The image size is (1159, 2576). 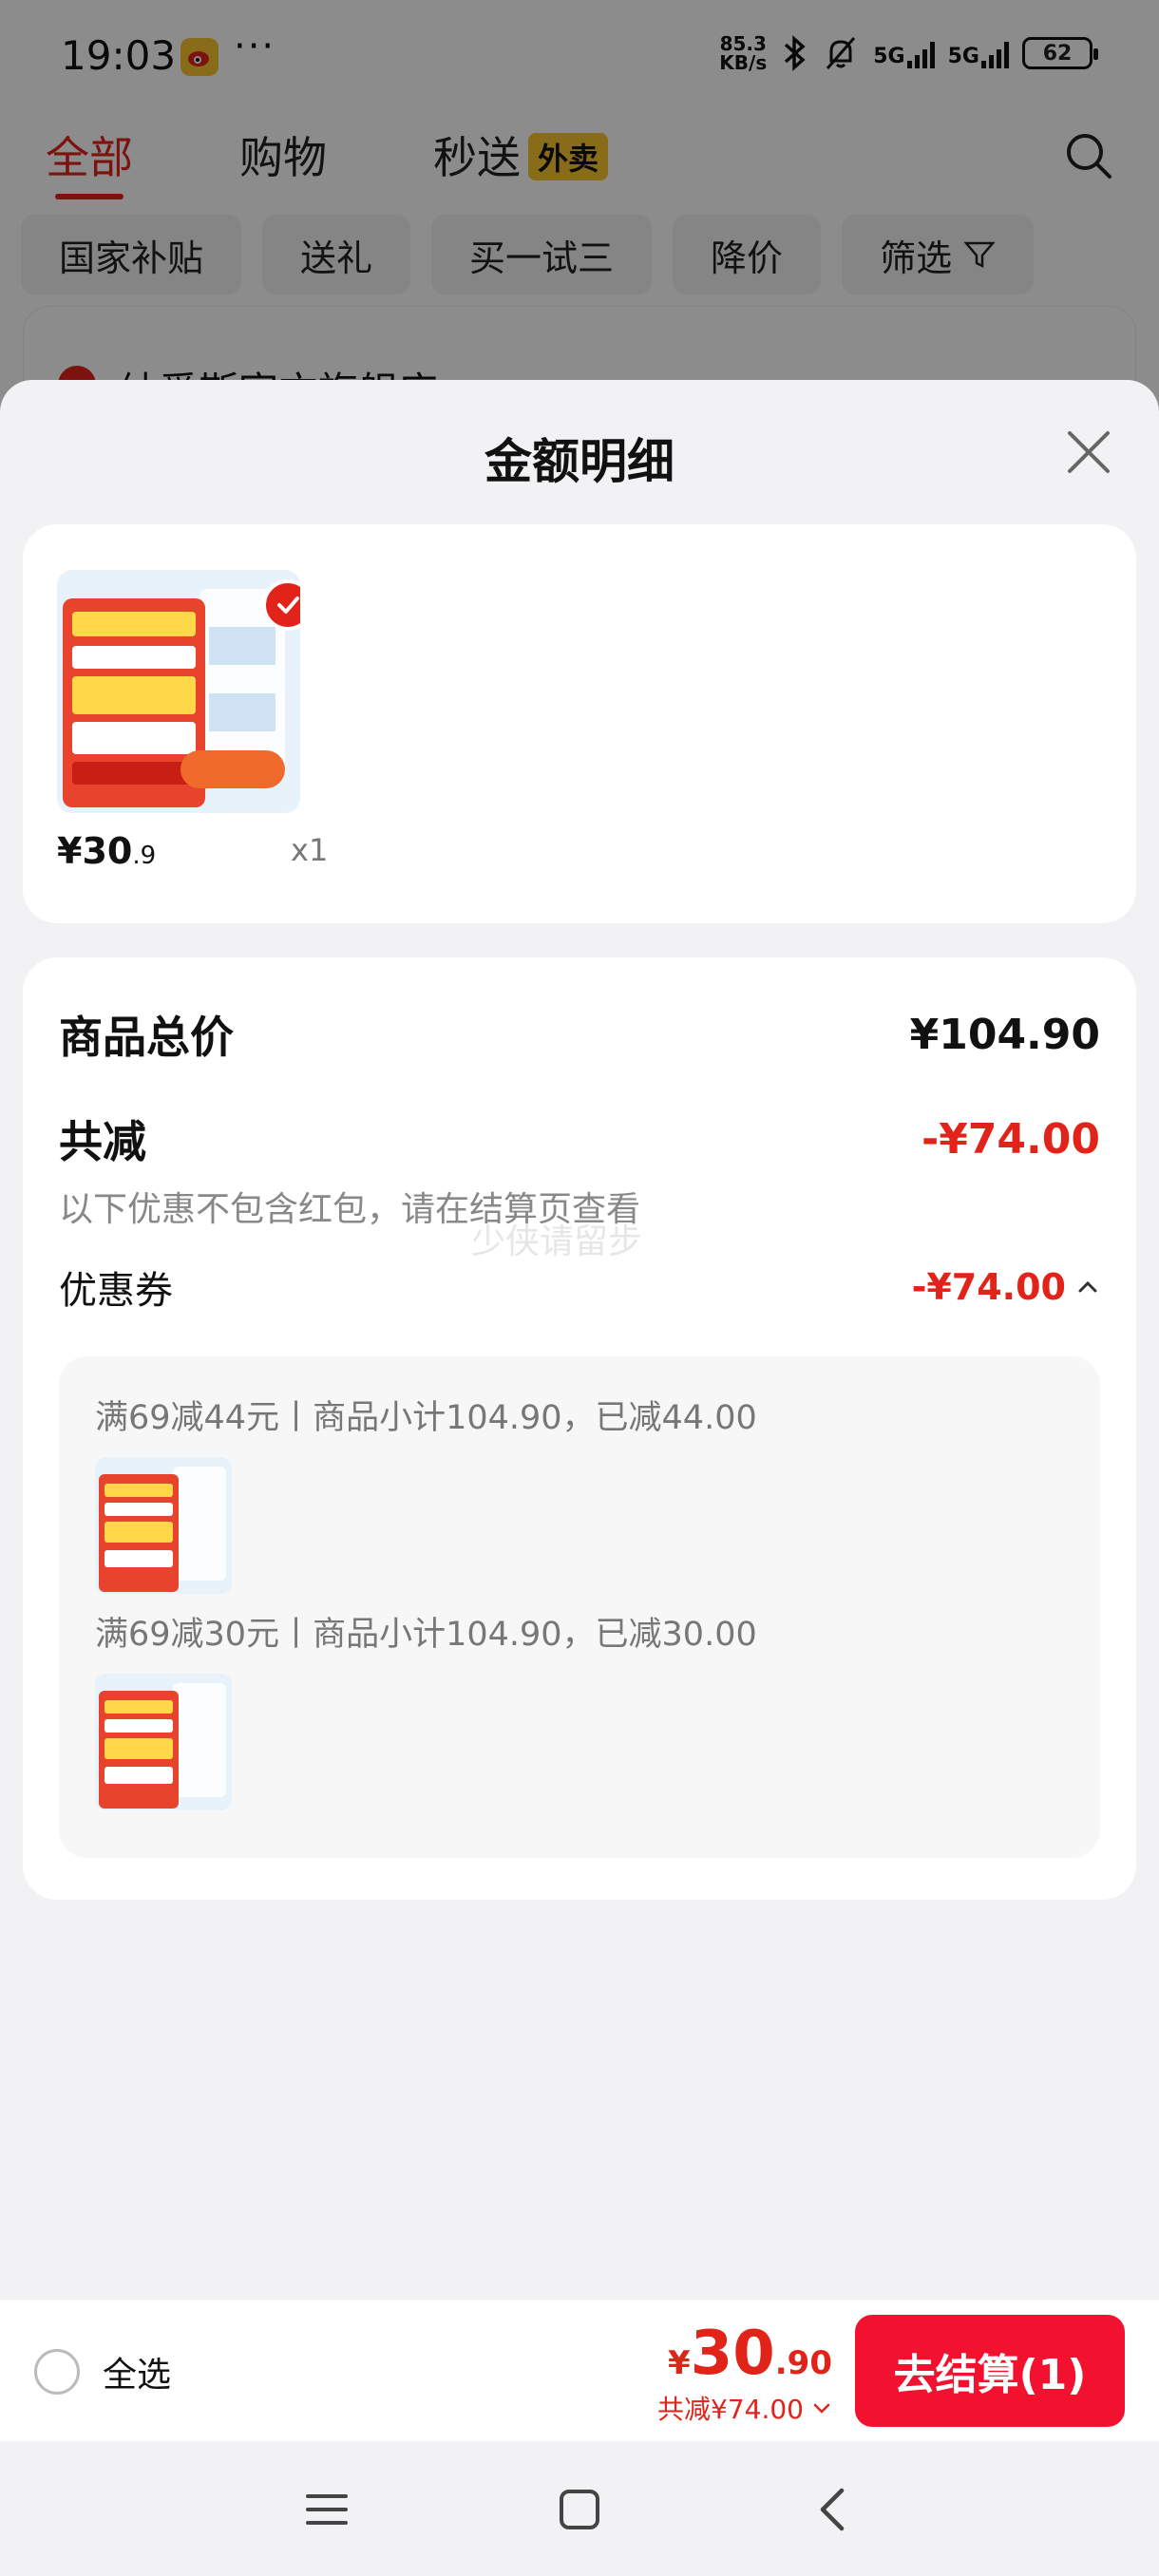 What do you see at coordinates (579, 461) in the screenshot?
I see `sheet-title: 金额明细` at bounding box center [579, 461].